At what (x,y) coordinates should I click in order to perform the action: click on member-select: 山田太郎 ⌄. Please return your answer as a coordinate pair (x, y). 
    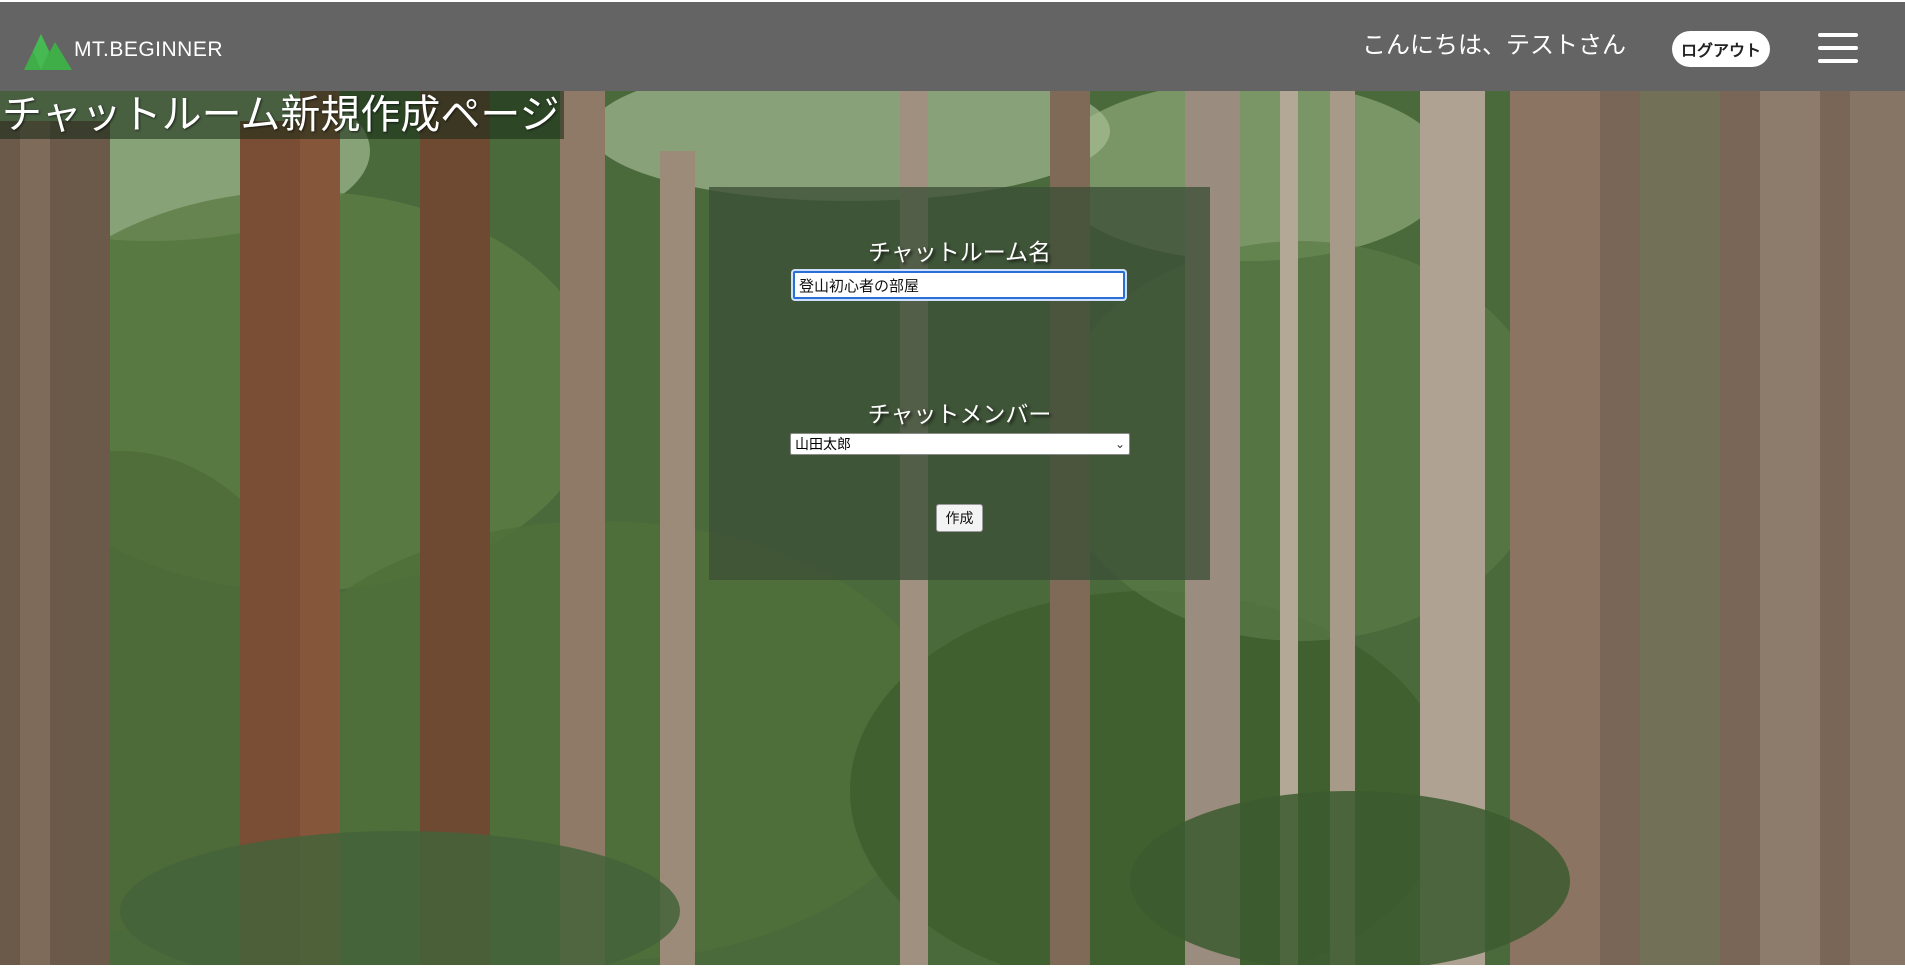
    Looking at the image, I should click on (960, 444).